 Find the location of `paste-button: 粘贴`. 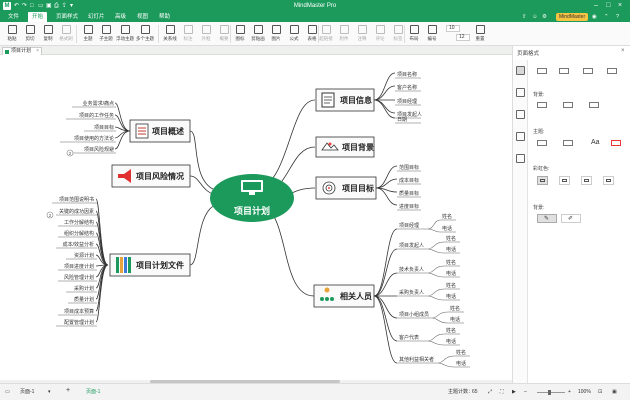

paste-button: 粘贴 is located at coordinates (12, 34).